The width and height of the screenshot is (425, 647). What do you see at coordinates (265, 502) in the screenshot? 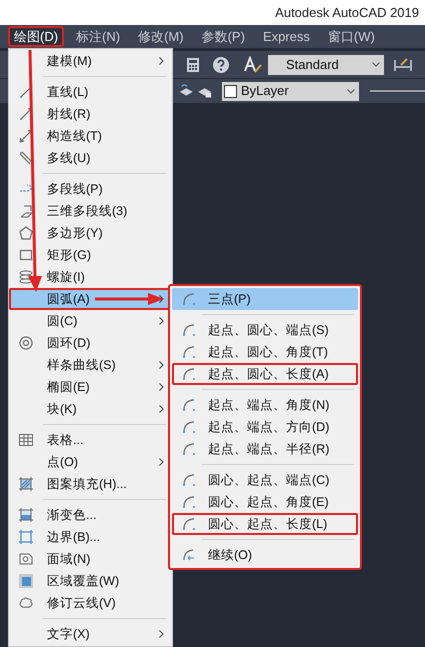
I see `menu-item: 圆心、起点、角度(E)` at bounding box center [265, 502].